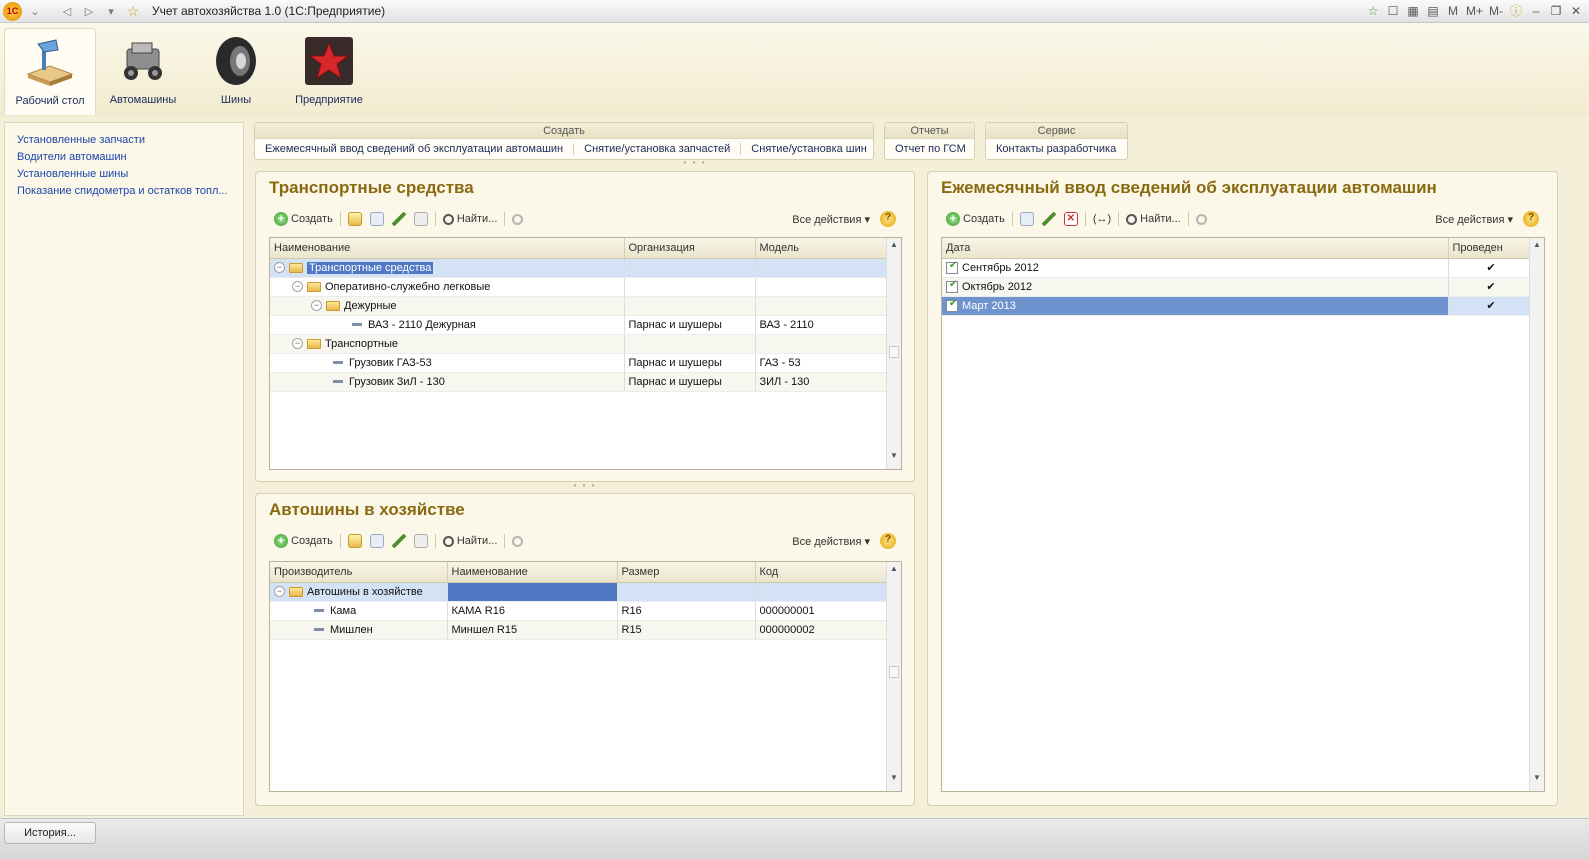  Describe the element at coordinates (1474, 11) in the screenshot. I see `memory-mplus-button: M+` at that location.